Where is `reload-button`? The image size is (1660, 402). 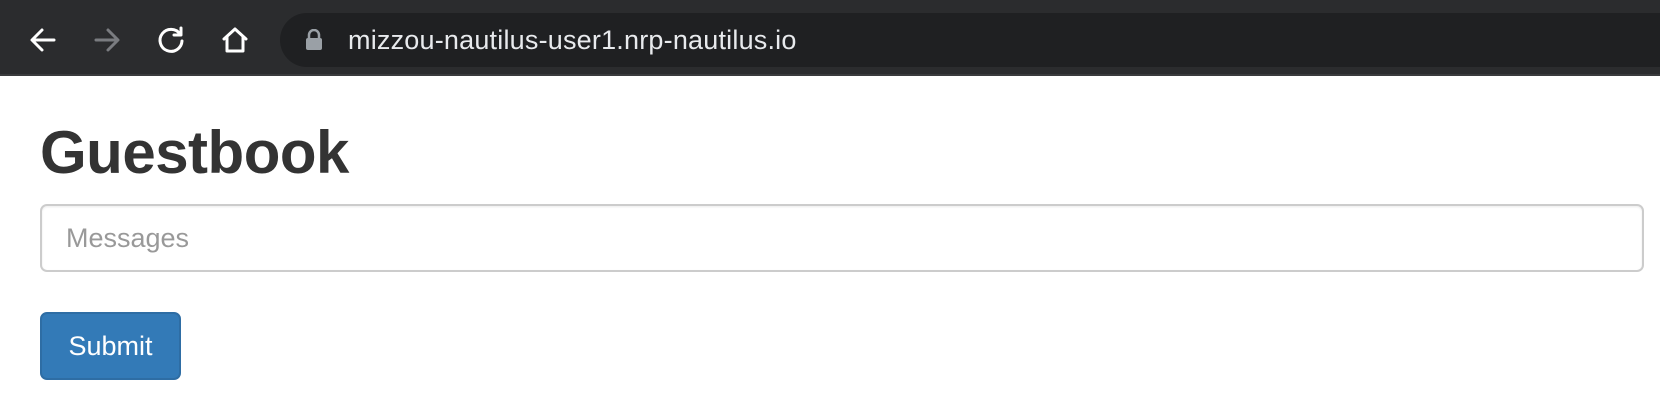
reload-button is located at coordinates (171, 40).